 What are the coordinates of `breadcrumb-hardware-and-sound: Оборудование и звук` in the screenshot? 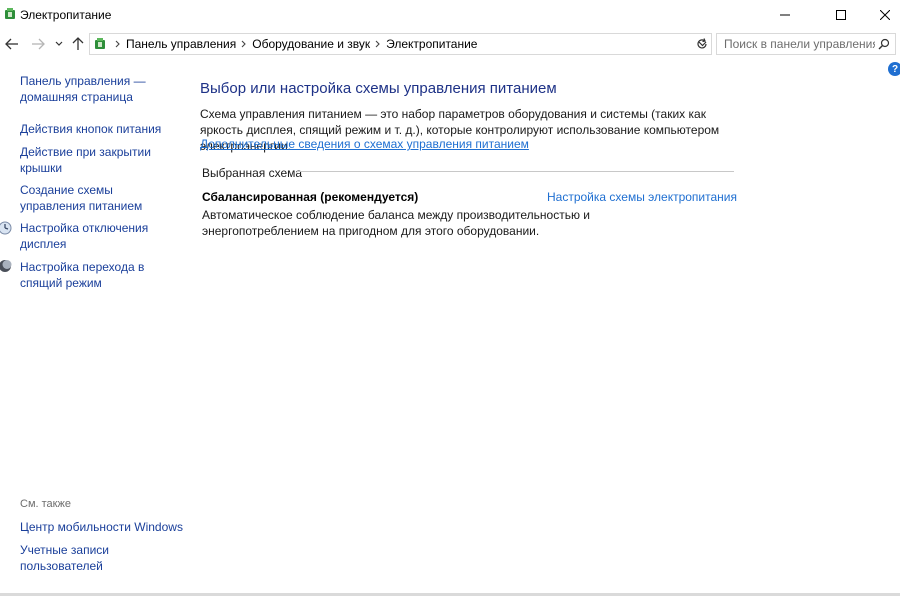 It's located at (311, 44).